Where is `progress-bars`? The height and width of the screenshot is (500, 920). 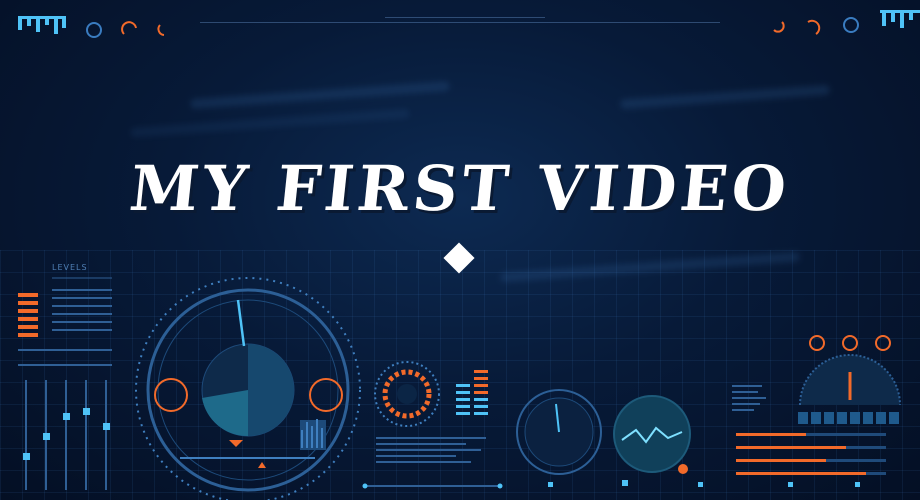
progress-bars is located at coordinates (811, 454).